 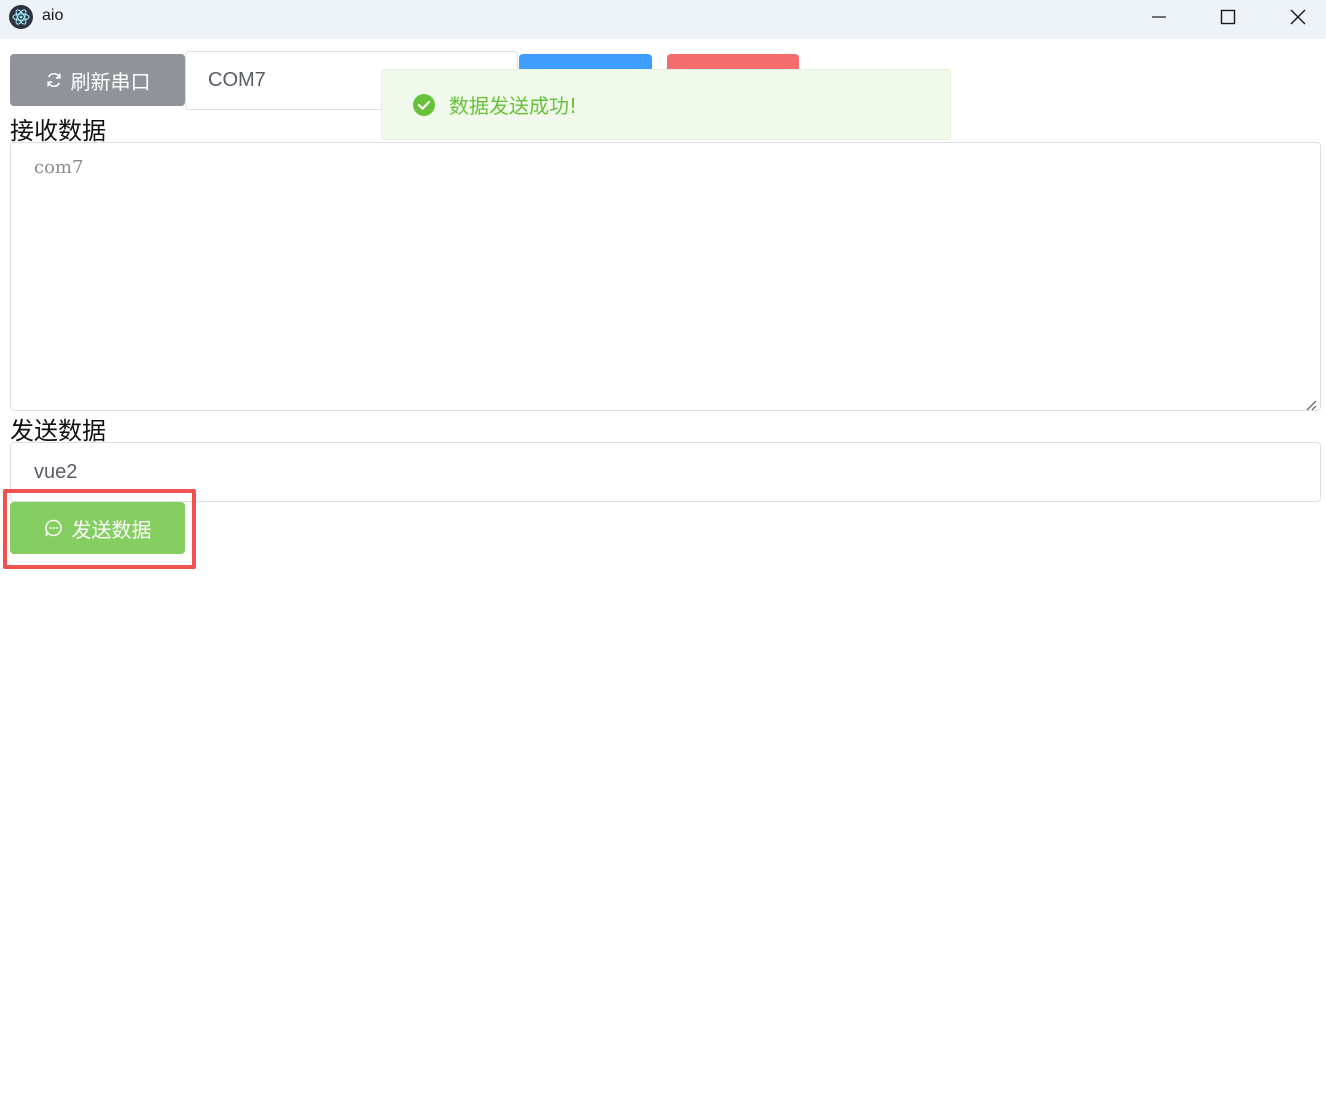 I want to click on maximize-button, so click(x=1228, y=17).